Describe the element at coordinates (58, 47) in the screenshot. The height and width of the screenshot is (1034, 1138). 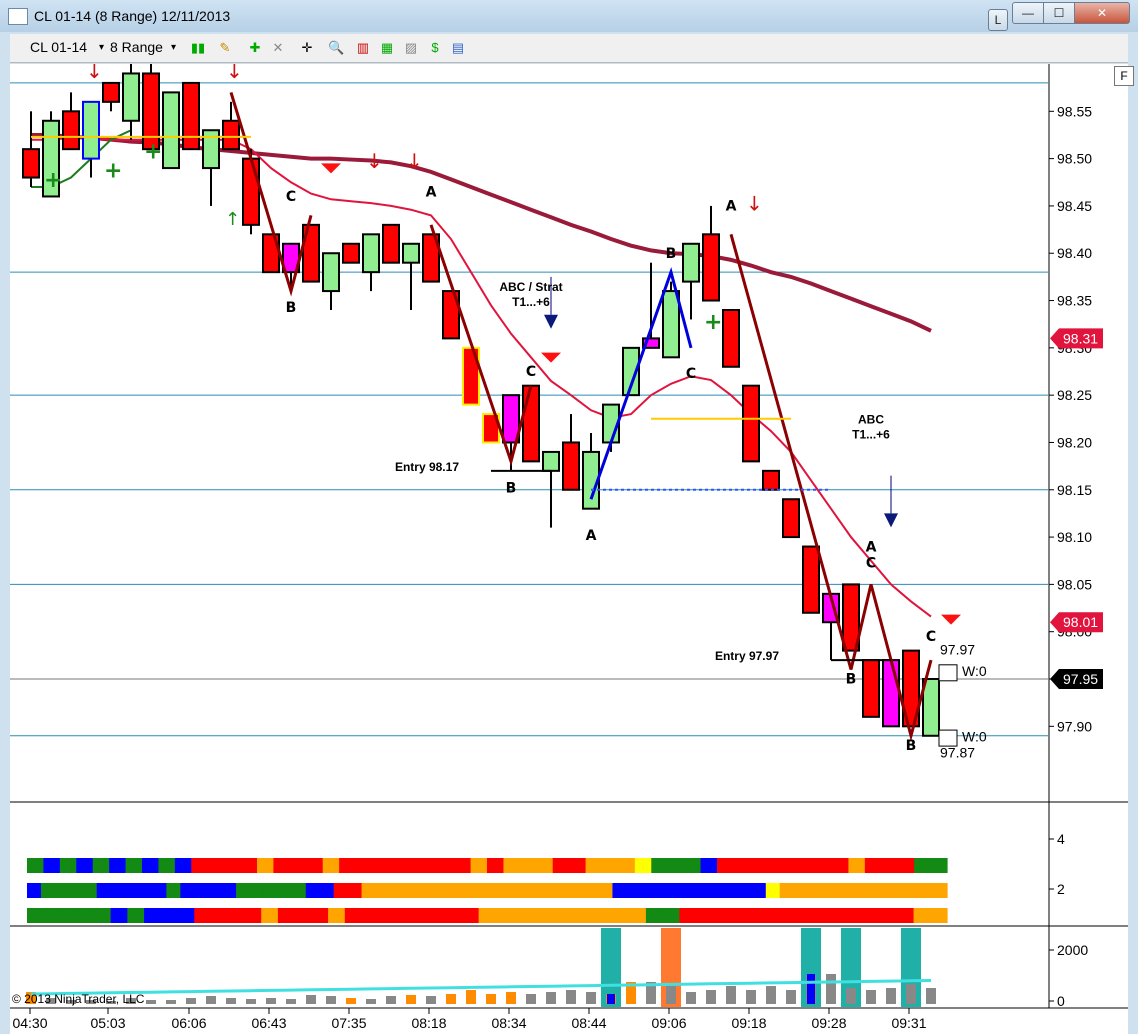
I see `instrument-selector: CL 01-14` at that location.